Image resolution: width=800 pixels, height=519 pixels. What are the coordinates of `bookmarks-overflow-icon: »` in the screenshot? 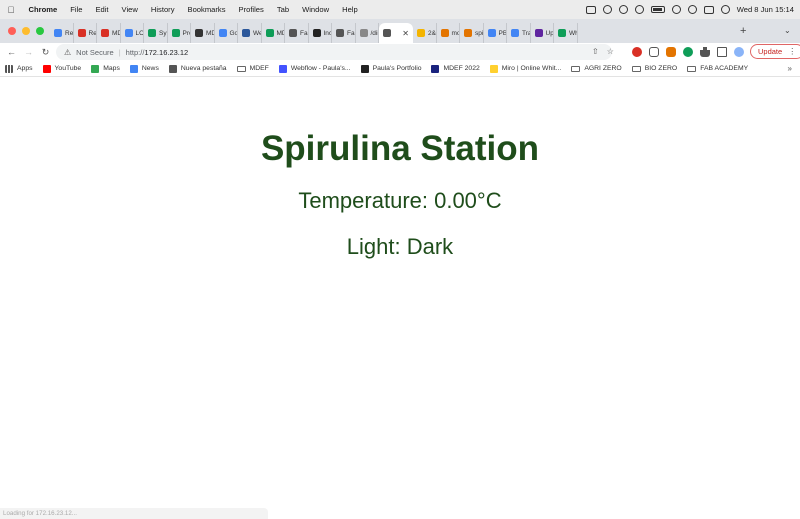 It's located at (790, 68).